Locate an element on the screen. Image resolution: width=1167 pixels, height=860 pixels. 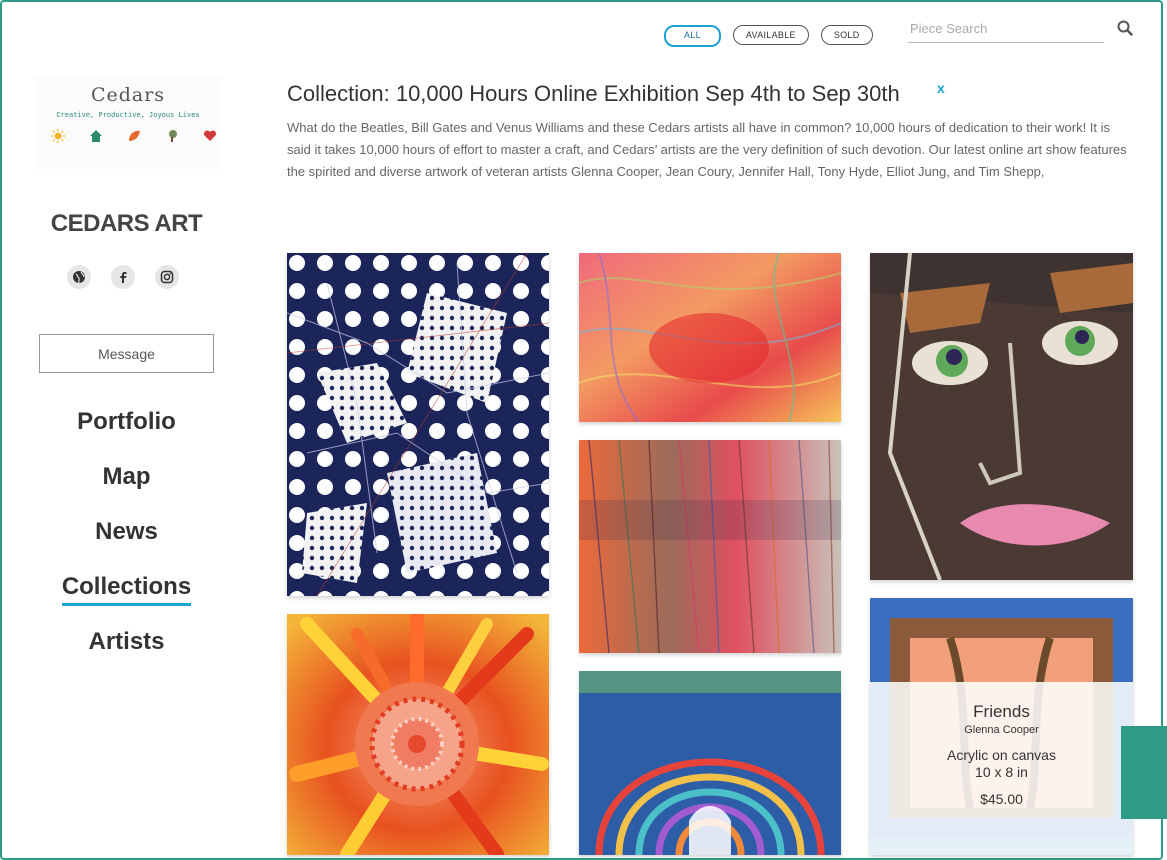
nav-item-collections: Collections is located at coordinates (126, 595).